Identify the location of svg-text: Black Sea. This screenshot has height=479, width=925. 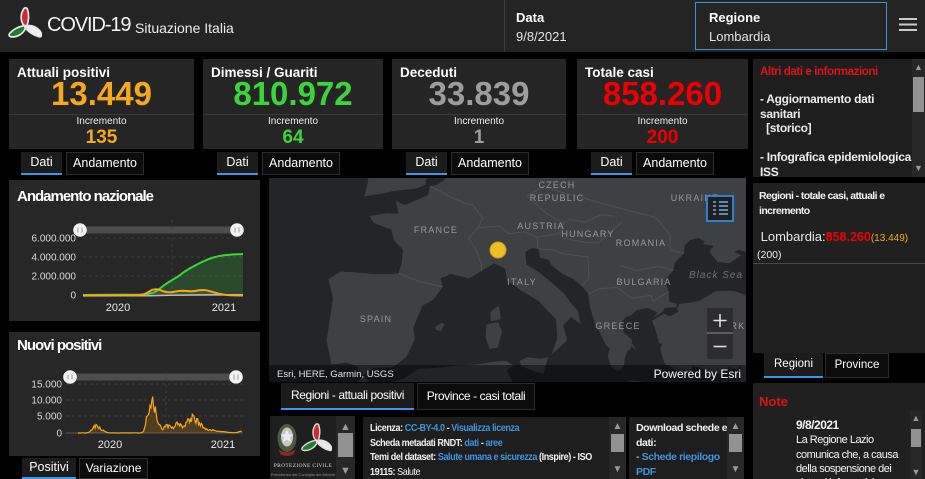
(716, 275).